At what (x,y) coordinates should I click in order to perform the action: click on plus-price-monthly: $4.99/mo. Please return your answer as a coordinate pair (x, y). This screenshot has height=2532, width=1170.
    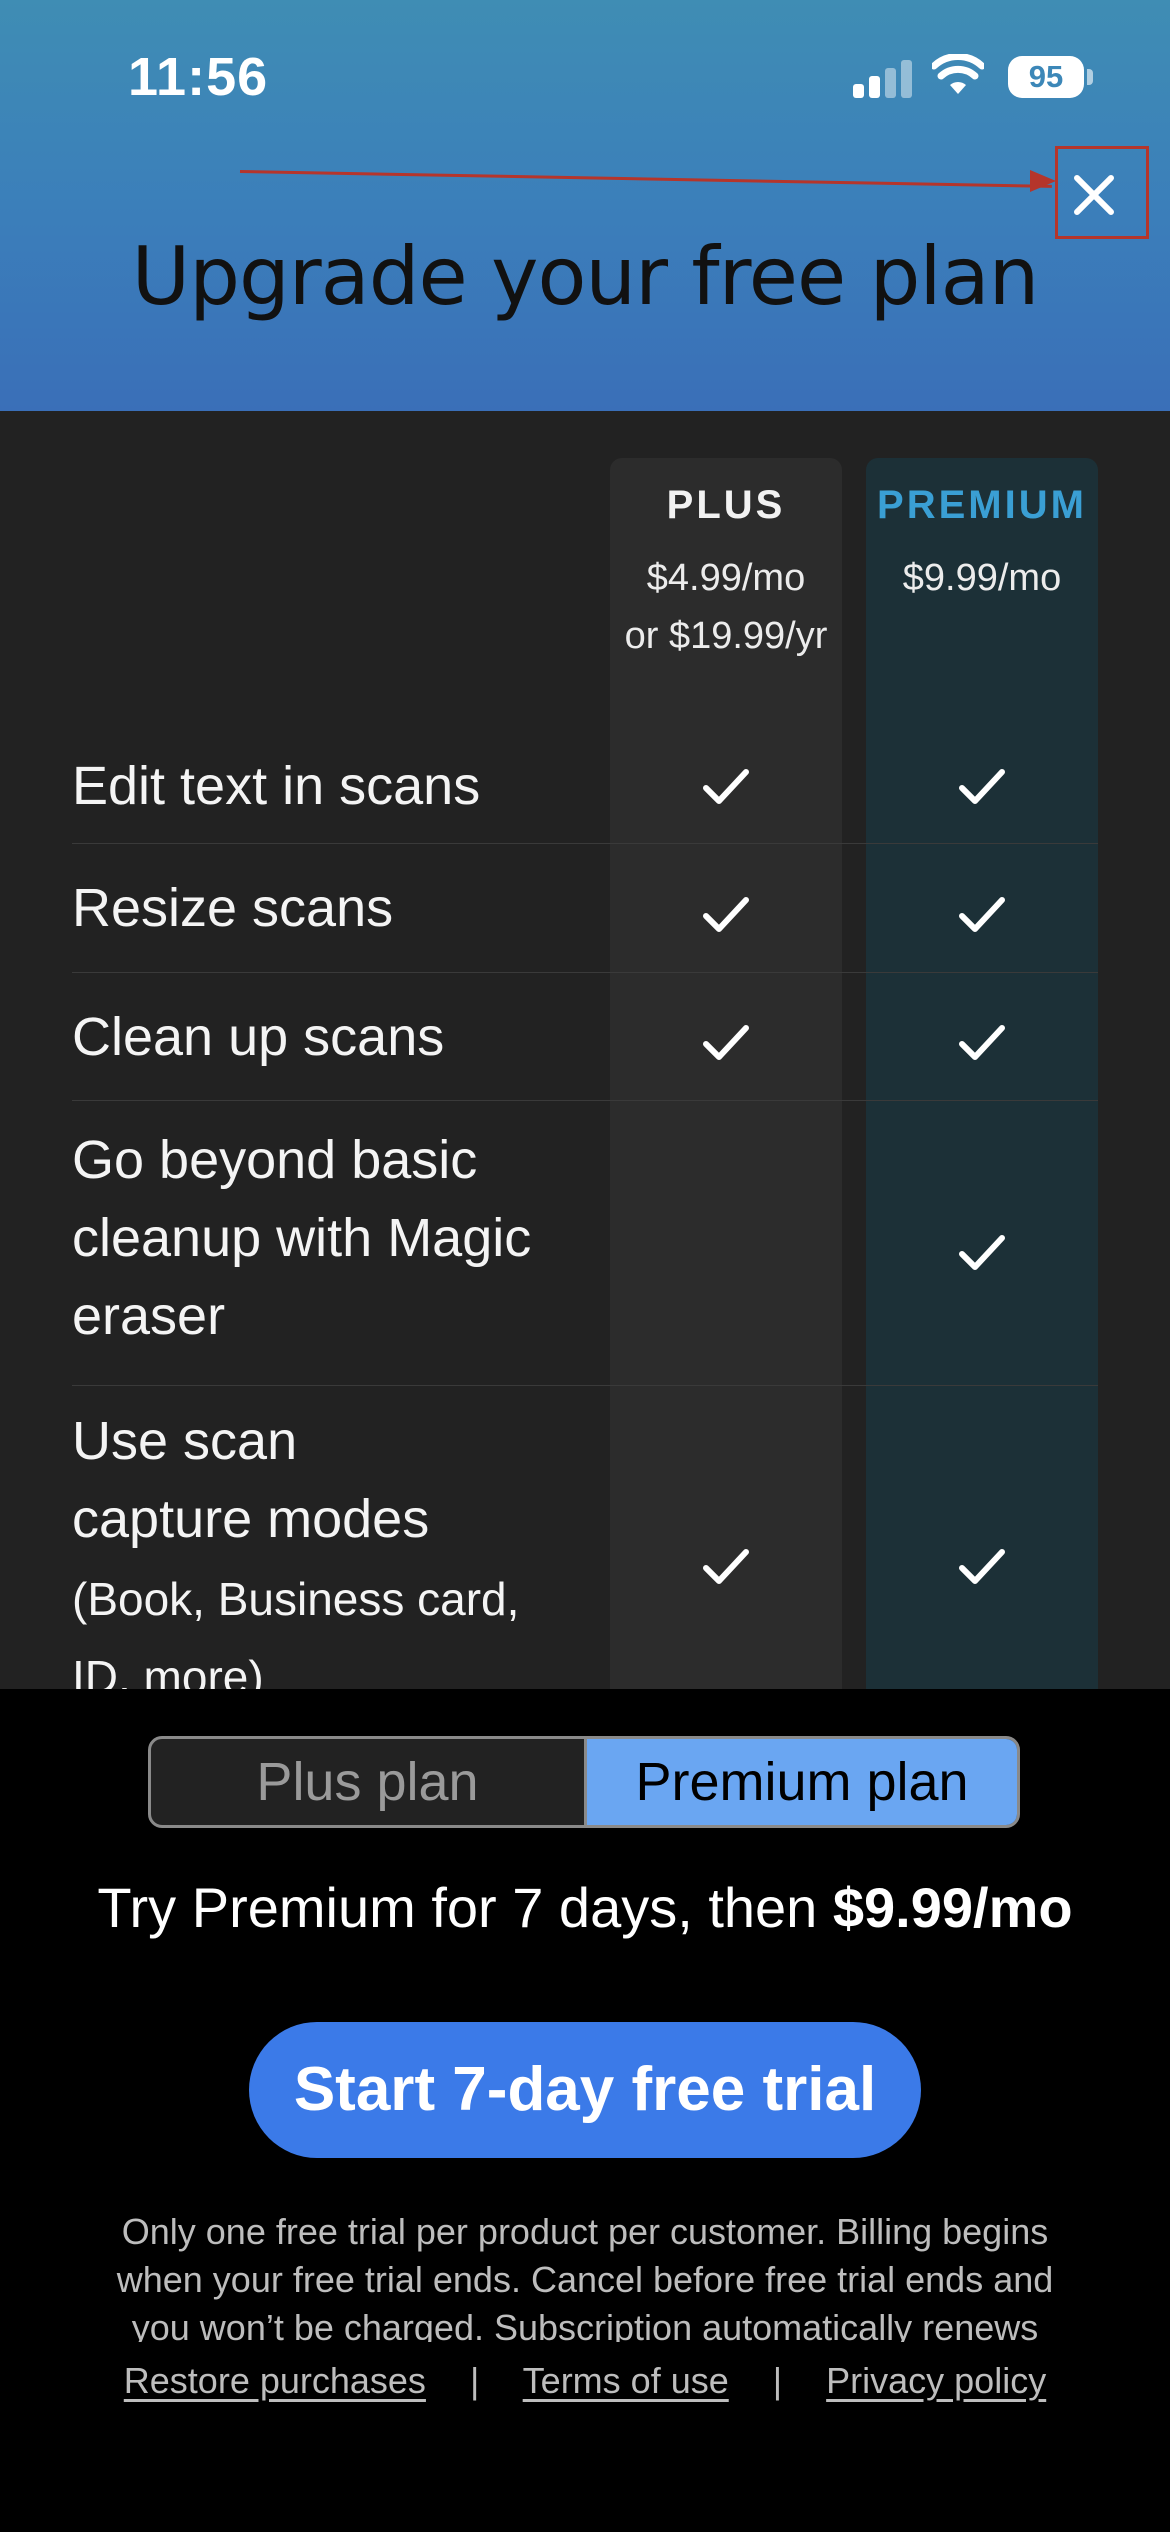
    Looking at the image, I should click on (726, 578).